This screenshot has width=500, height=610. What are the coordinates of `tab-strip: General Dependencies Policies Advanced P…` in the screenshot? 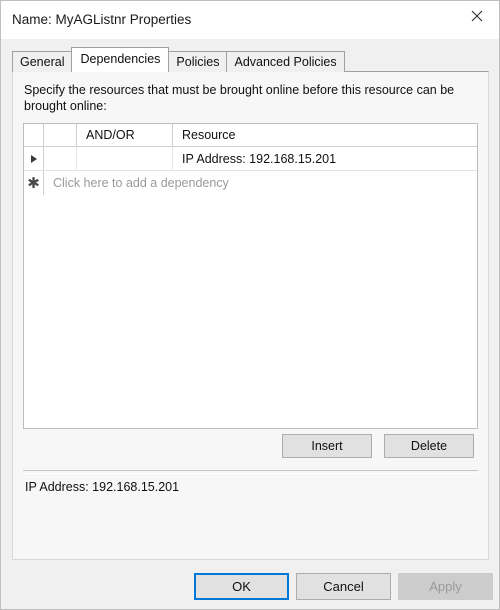 It's located at (178, 59).